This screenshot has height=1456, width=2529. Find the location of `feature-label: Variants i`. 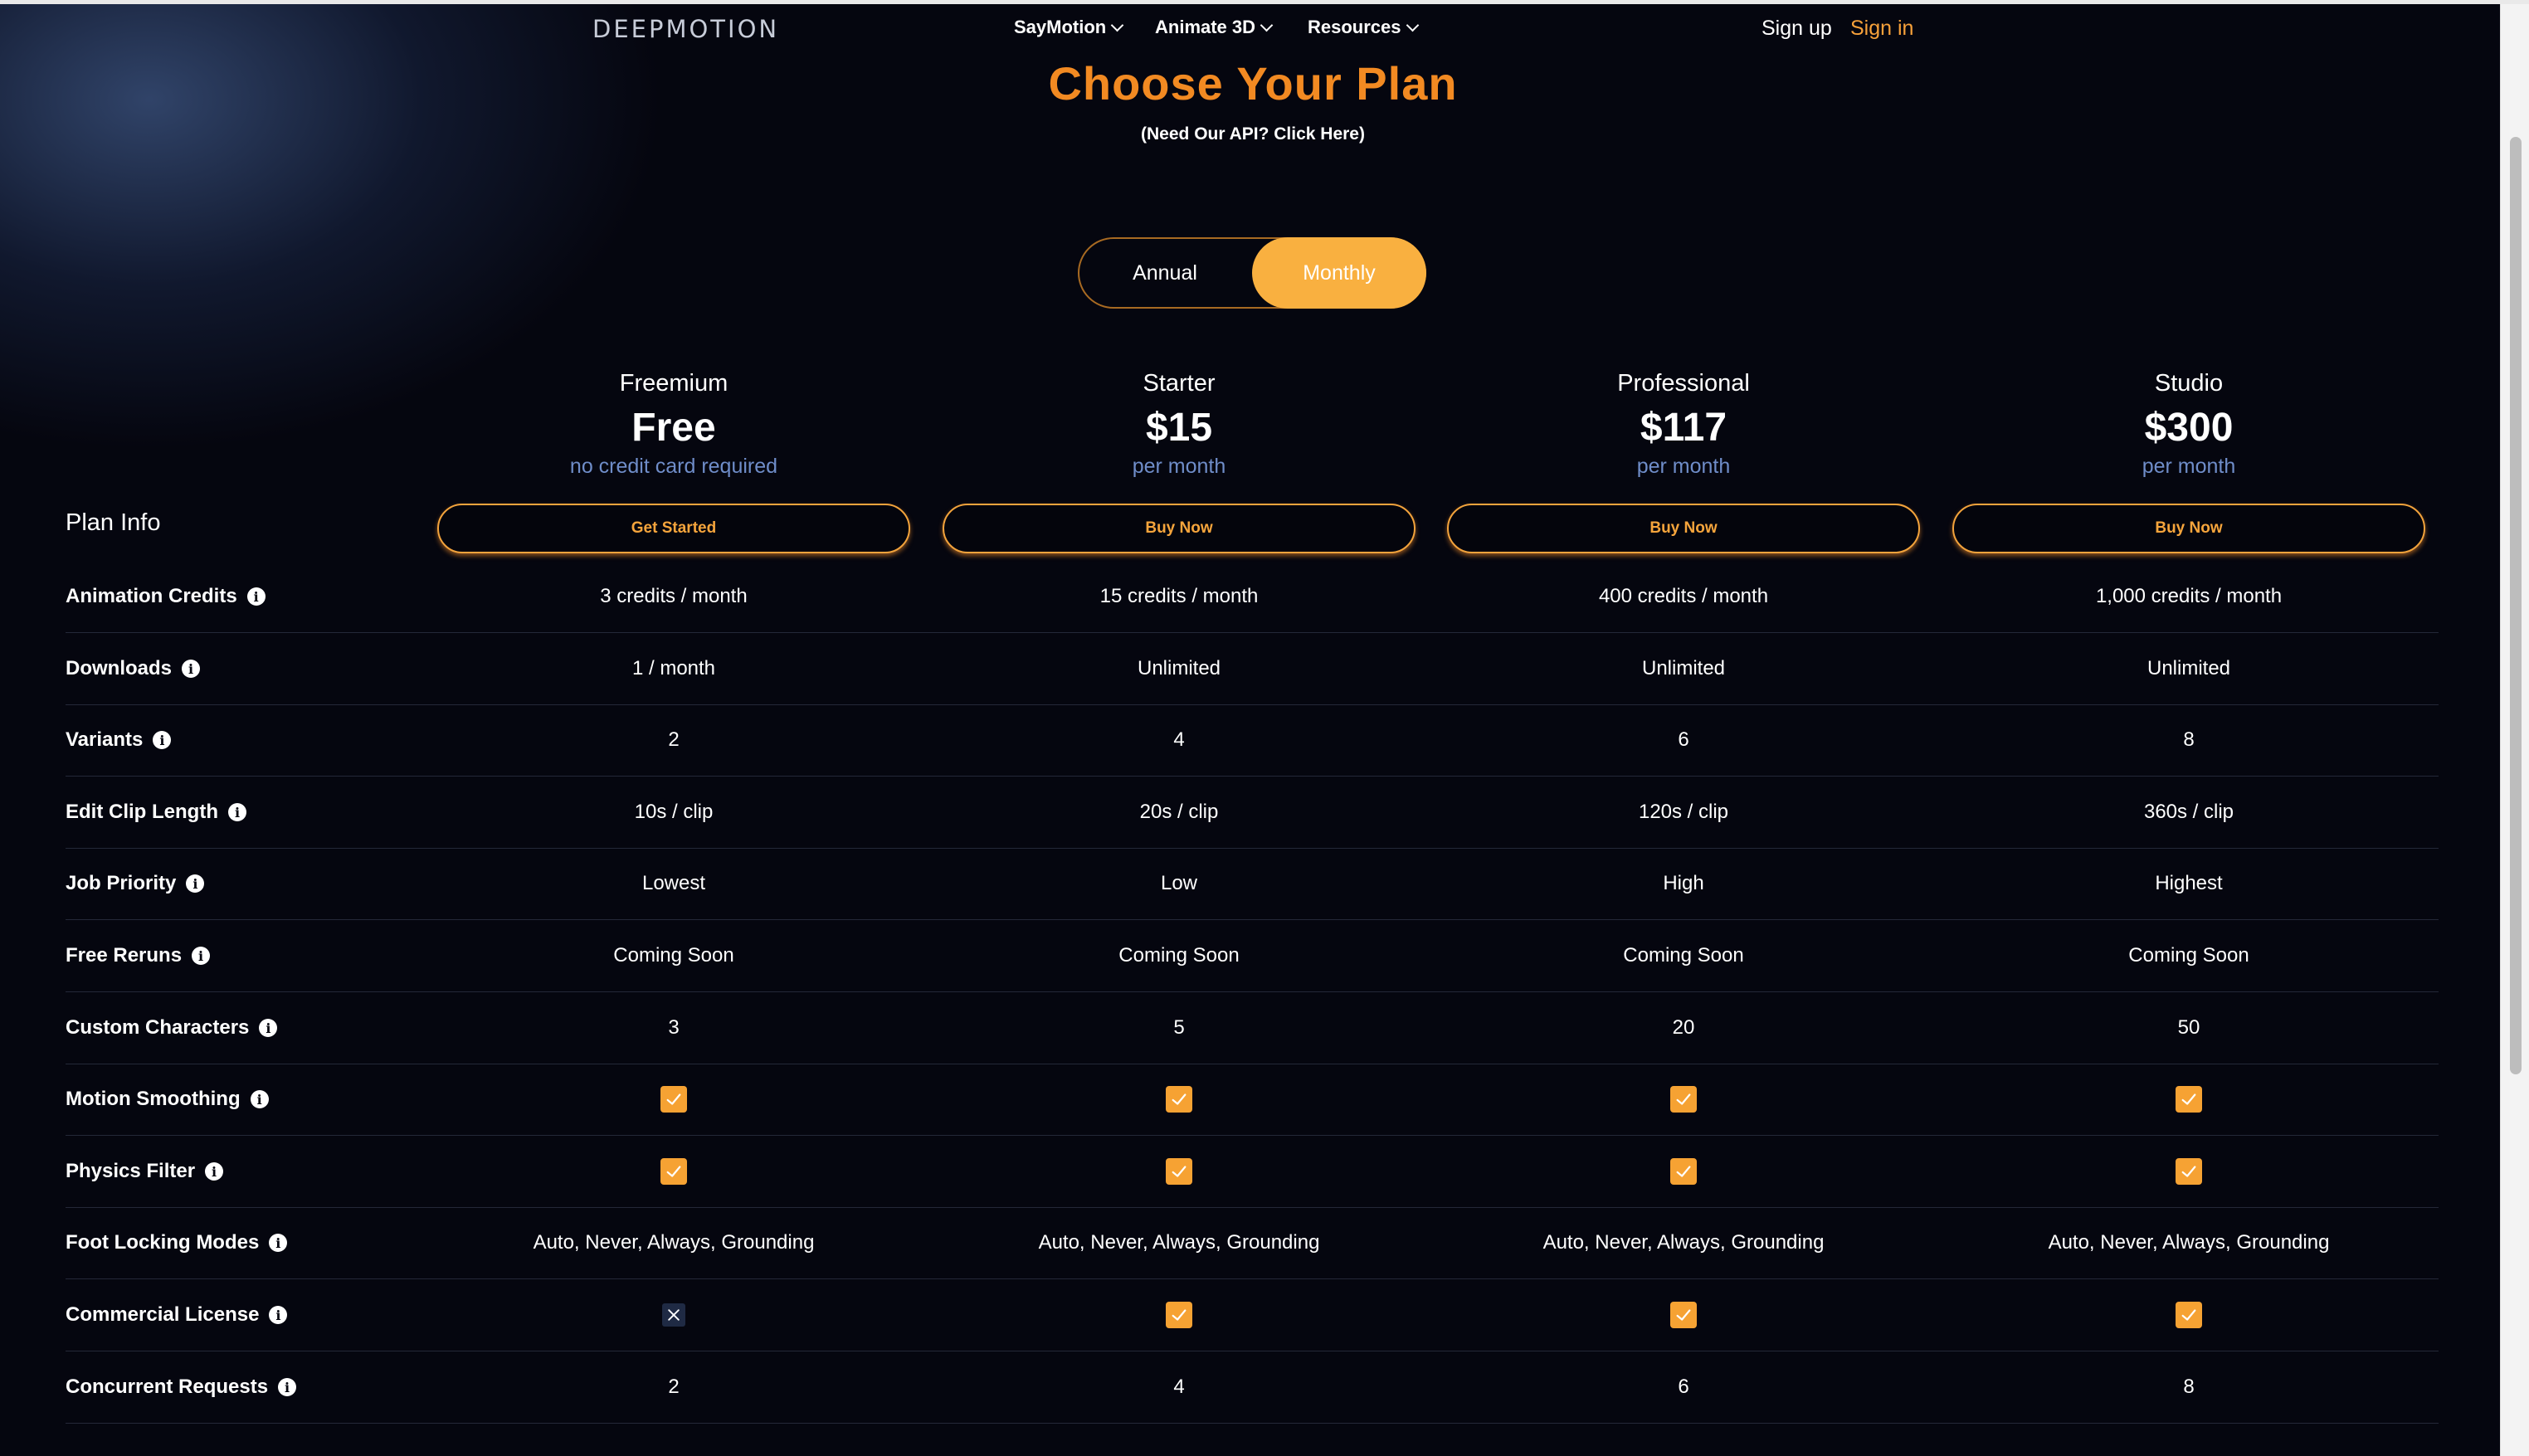

feature-label: Variants i is located at coordinates (119, 740).